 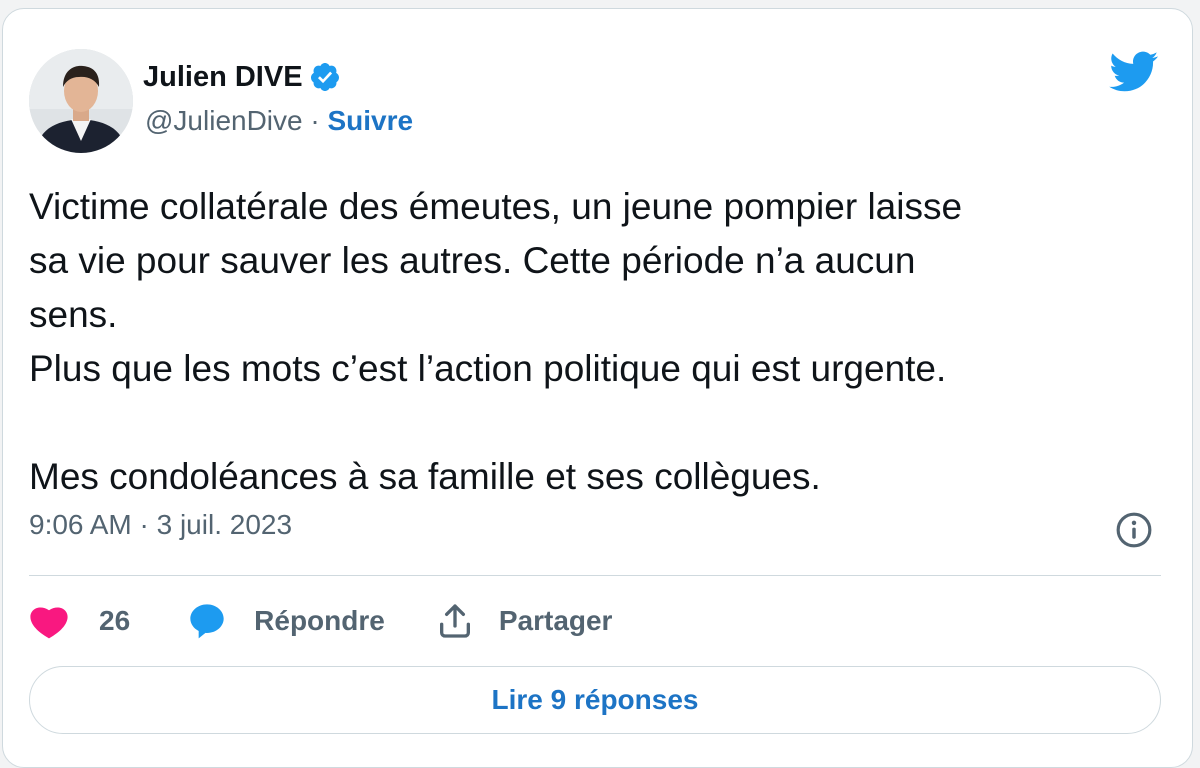 What do you see at coordinates (324, 77) in the screenshot?
I see `verified-badge-icon` at bounding box center [324, 77].